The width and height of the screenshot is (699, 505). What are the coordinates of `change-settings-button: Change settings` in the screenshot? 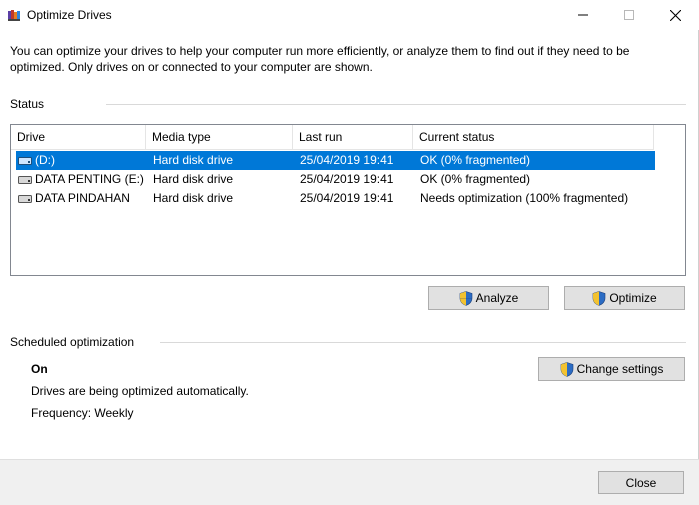 It's located at (611, 369).